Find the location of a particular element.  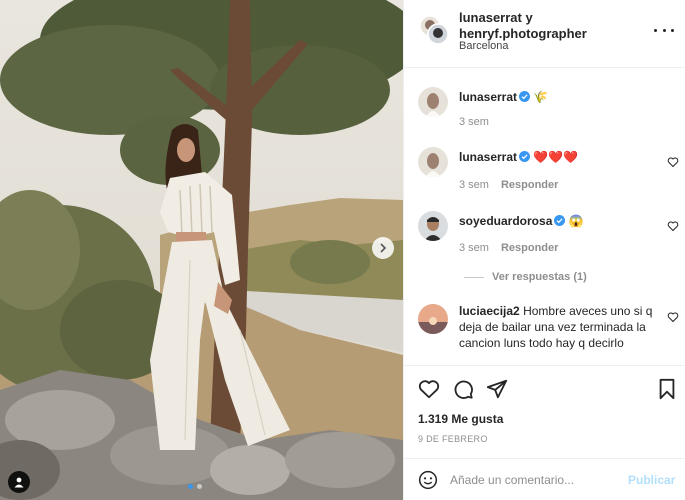

paper-plane-icon is located at coordinates (497, 389).